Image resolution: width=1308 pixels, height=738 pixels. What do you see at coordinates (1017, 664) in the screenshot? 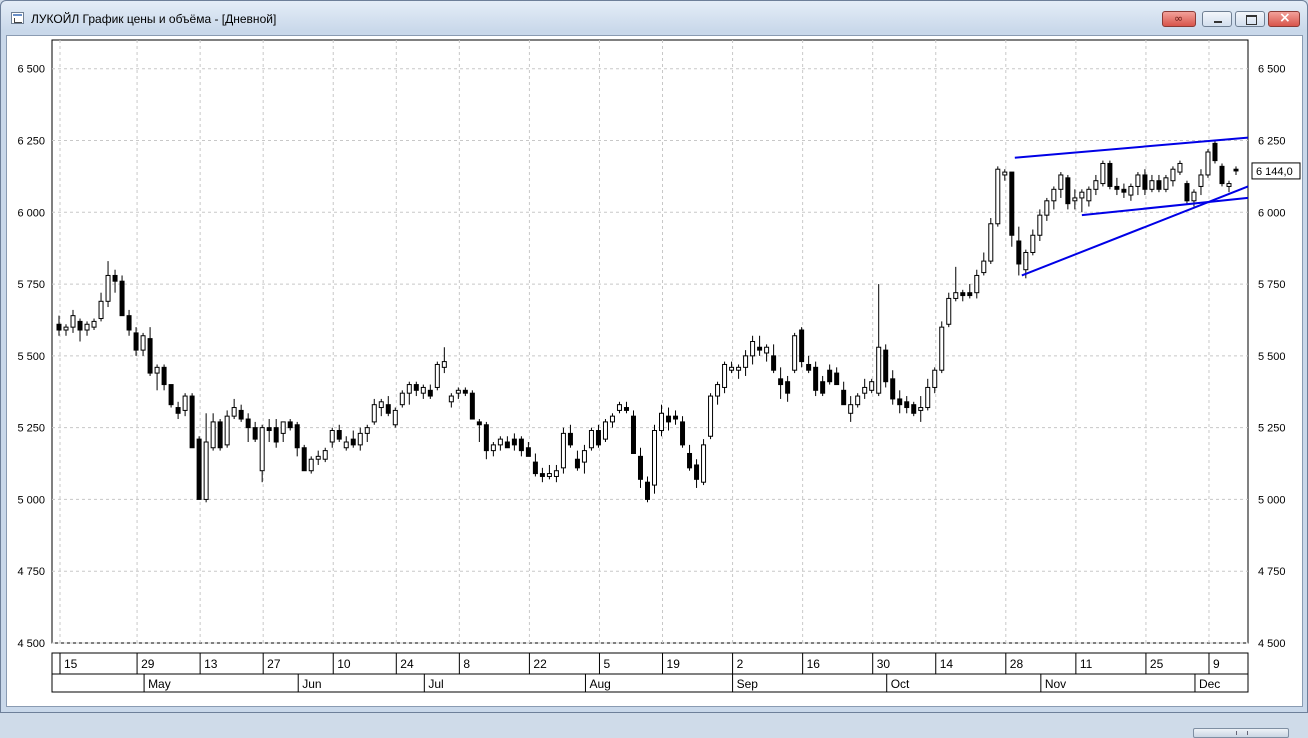
I see `date-tick-label: 28` at bounding box center [1017, 664].